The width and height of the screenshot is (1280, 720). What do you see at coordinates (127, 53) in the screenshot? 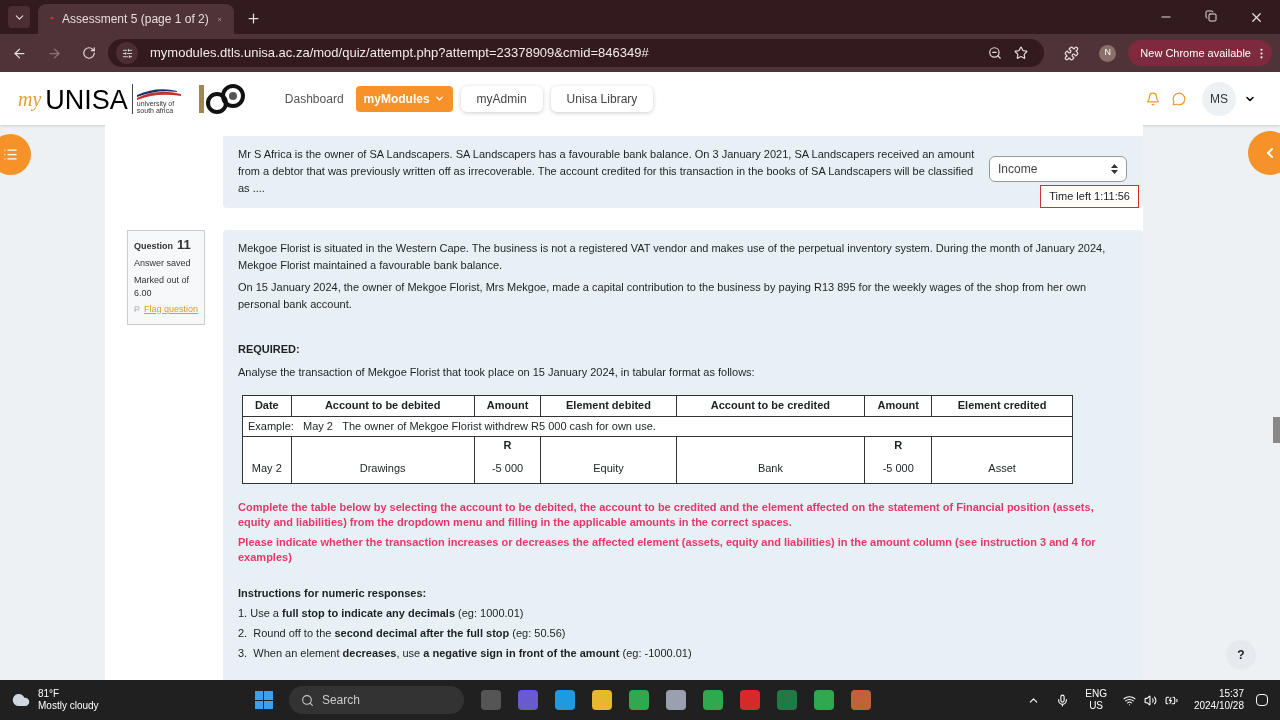
I see `site-info-icon` at bounding box center [127, 53].